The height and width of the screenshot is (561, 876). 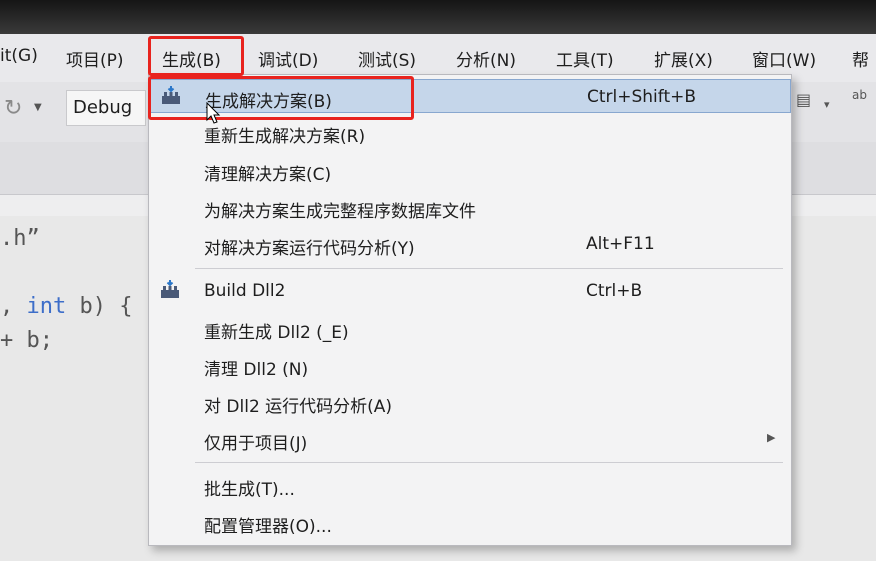 I want to click on menu-item-shortcut: Alt+F11, so click(x=620, y=244).